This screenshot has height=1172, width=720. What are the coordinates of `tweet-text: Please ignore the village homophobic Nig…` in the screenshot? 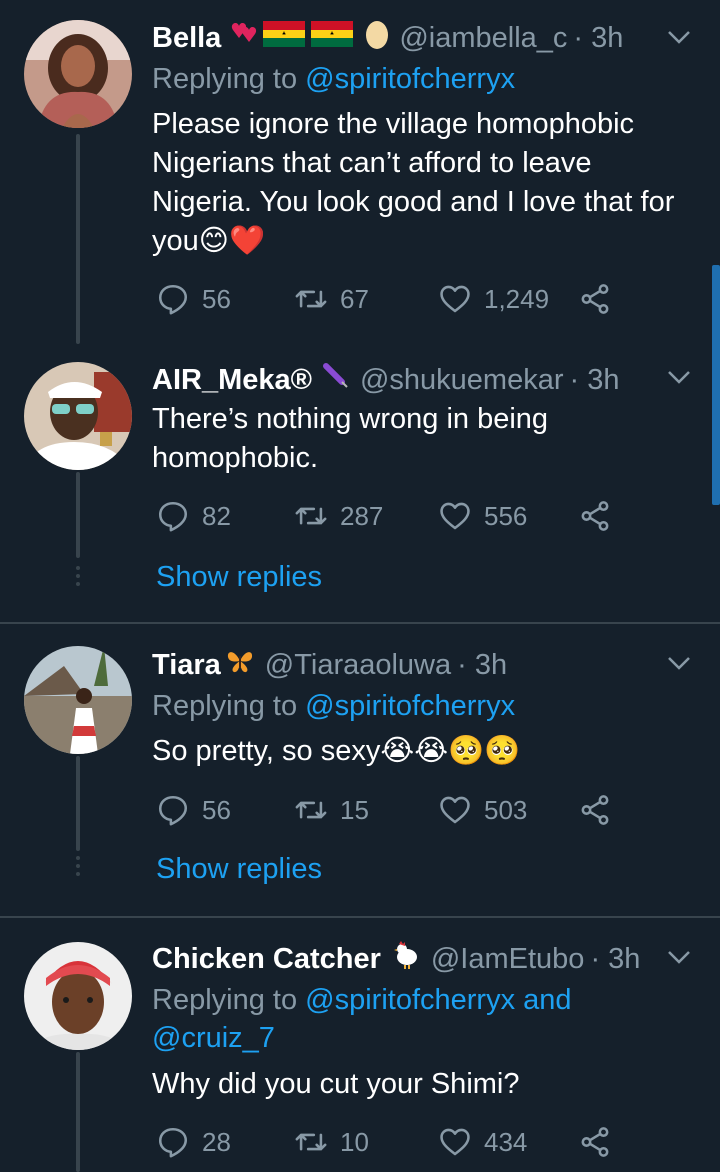 It's located at (413, 182).